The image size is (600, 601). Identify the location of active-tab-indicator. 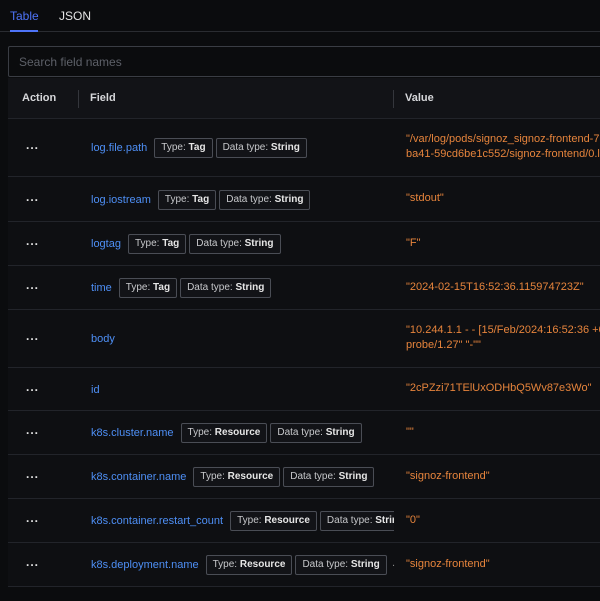
(24, 31).